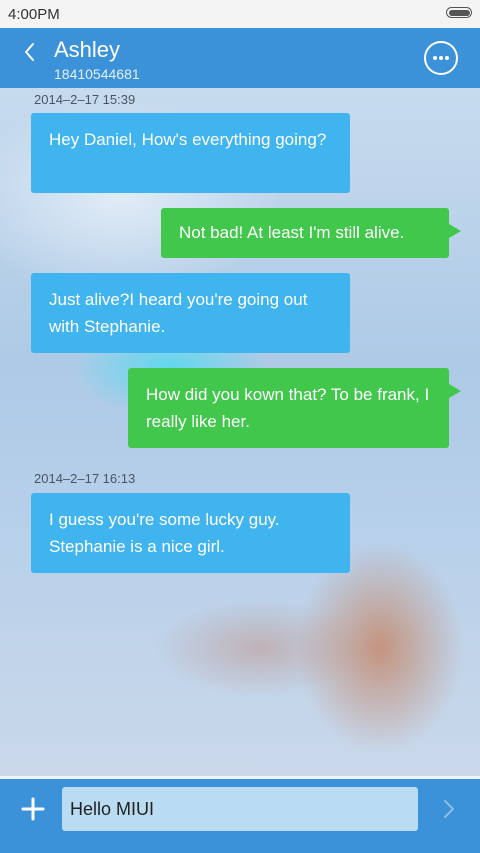 Image resolution: width=480 pixels, height=853 pixels. Describe the element at coordinates (34, 14) in the screenshot. I see `status-time: 4:00PM` at that location.